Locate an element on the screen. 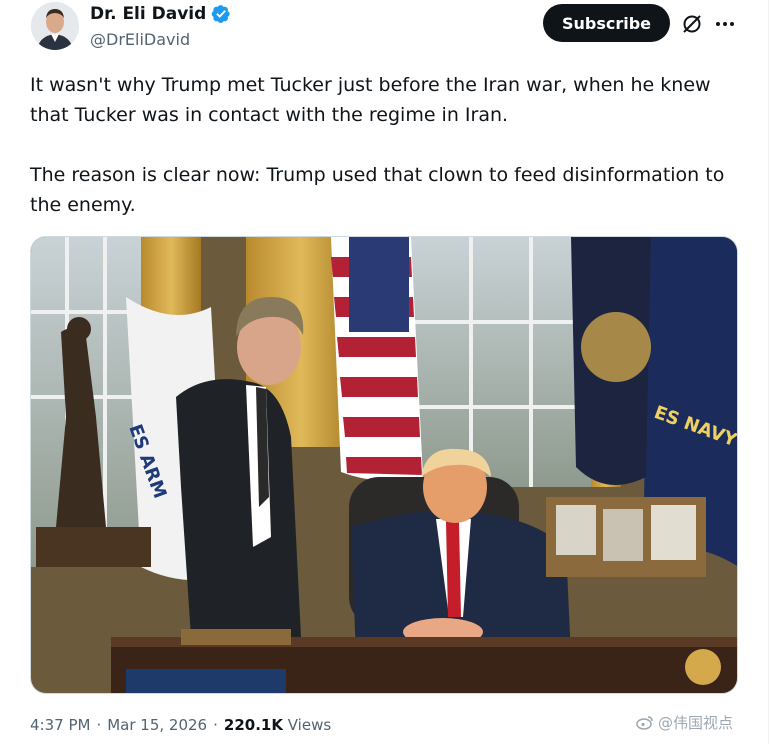  author-name-row: Dr. Eli David is located at coordinates (160, 14).